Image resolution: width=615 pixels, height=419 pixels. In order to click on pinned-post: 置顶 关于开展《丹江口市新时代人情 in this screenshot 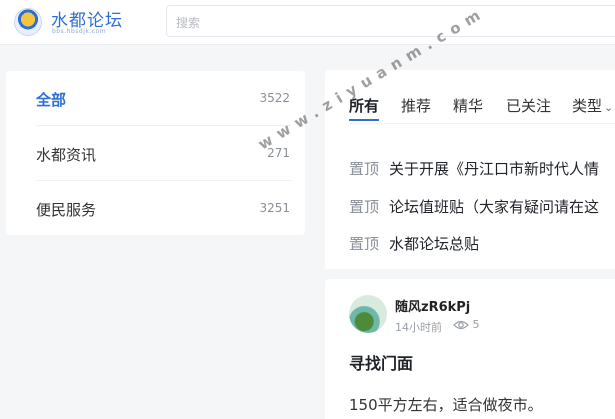, I will do `click(474, 168)`.